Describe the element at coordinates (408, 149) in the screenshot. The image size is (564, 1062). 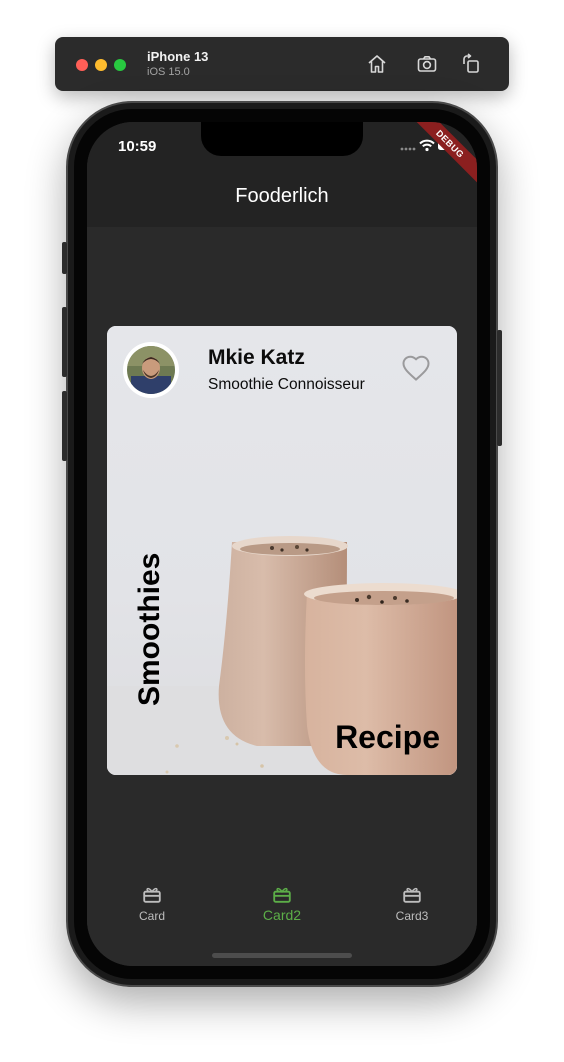
I see `signal-icon` at that location.